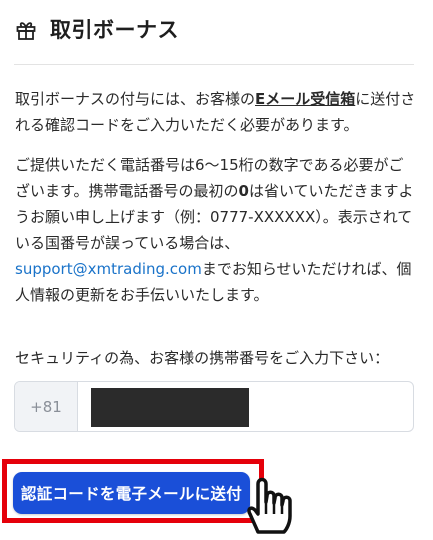  What do you see at coordinates (216, 31) in the screenshot?
I see `header: 取引ボーナス` at bounding box center [216, 31].